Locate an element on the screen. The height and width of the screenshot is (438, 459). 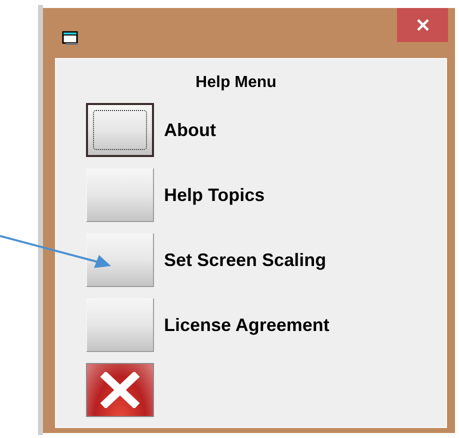
menu-label: Set Screen Scaling is located at coordinates (245, 260).